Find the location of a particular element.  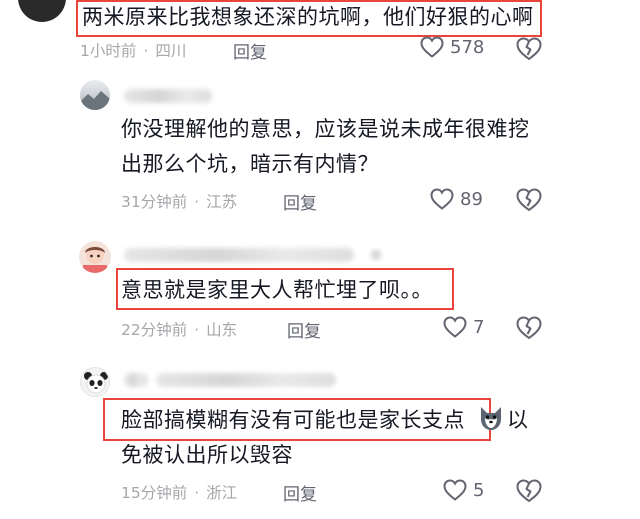

comment-text: 免被认出所以毁容 is located at coordinates (207, 455).